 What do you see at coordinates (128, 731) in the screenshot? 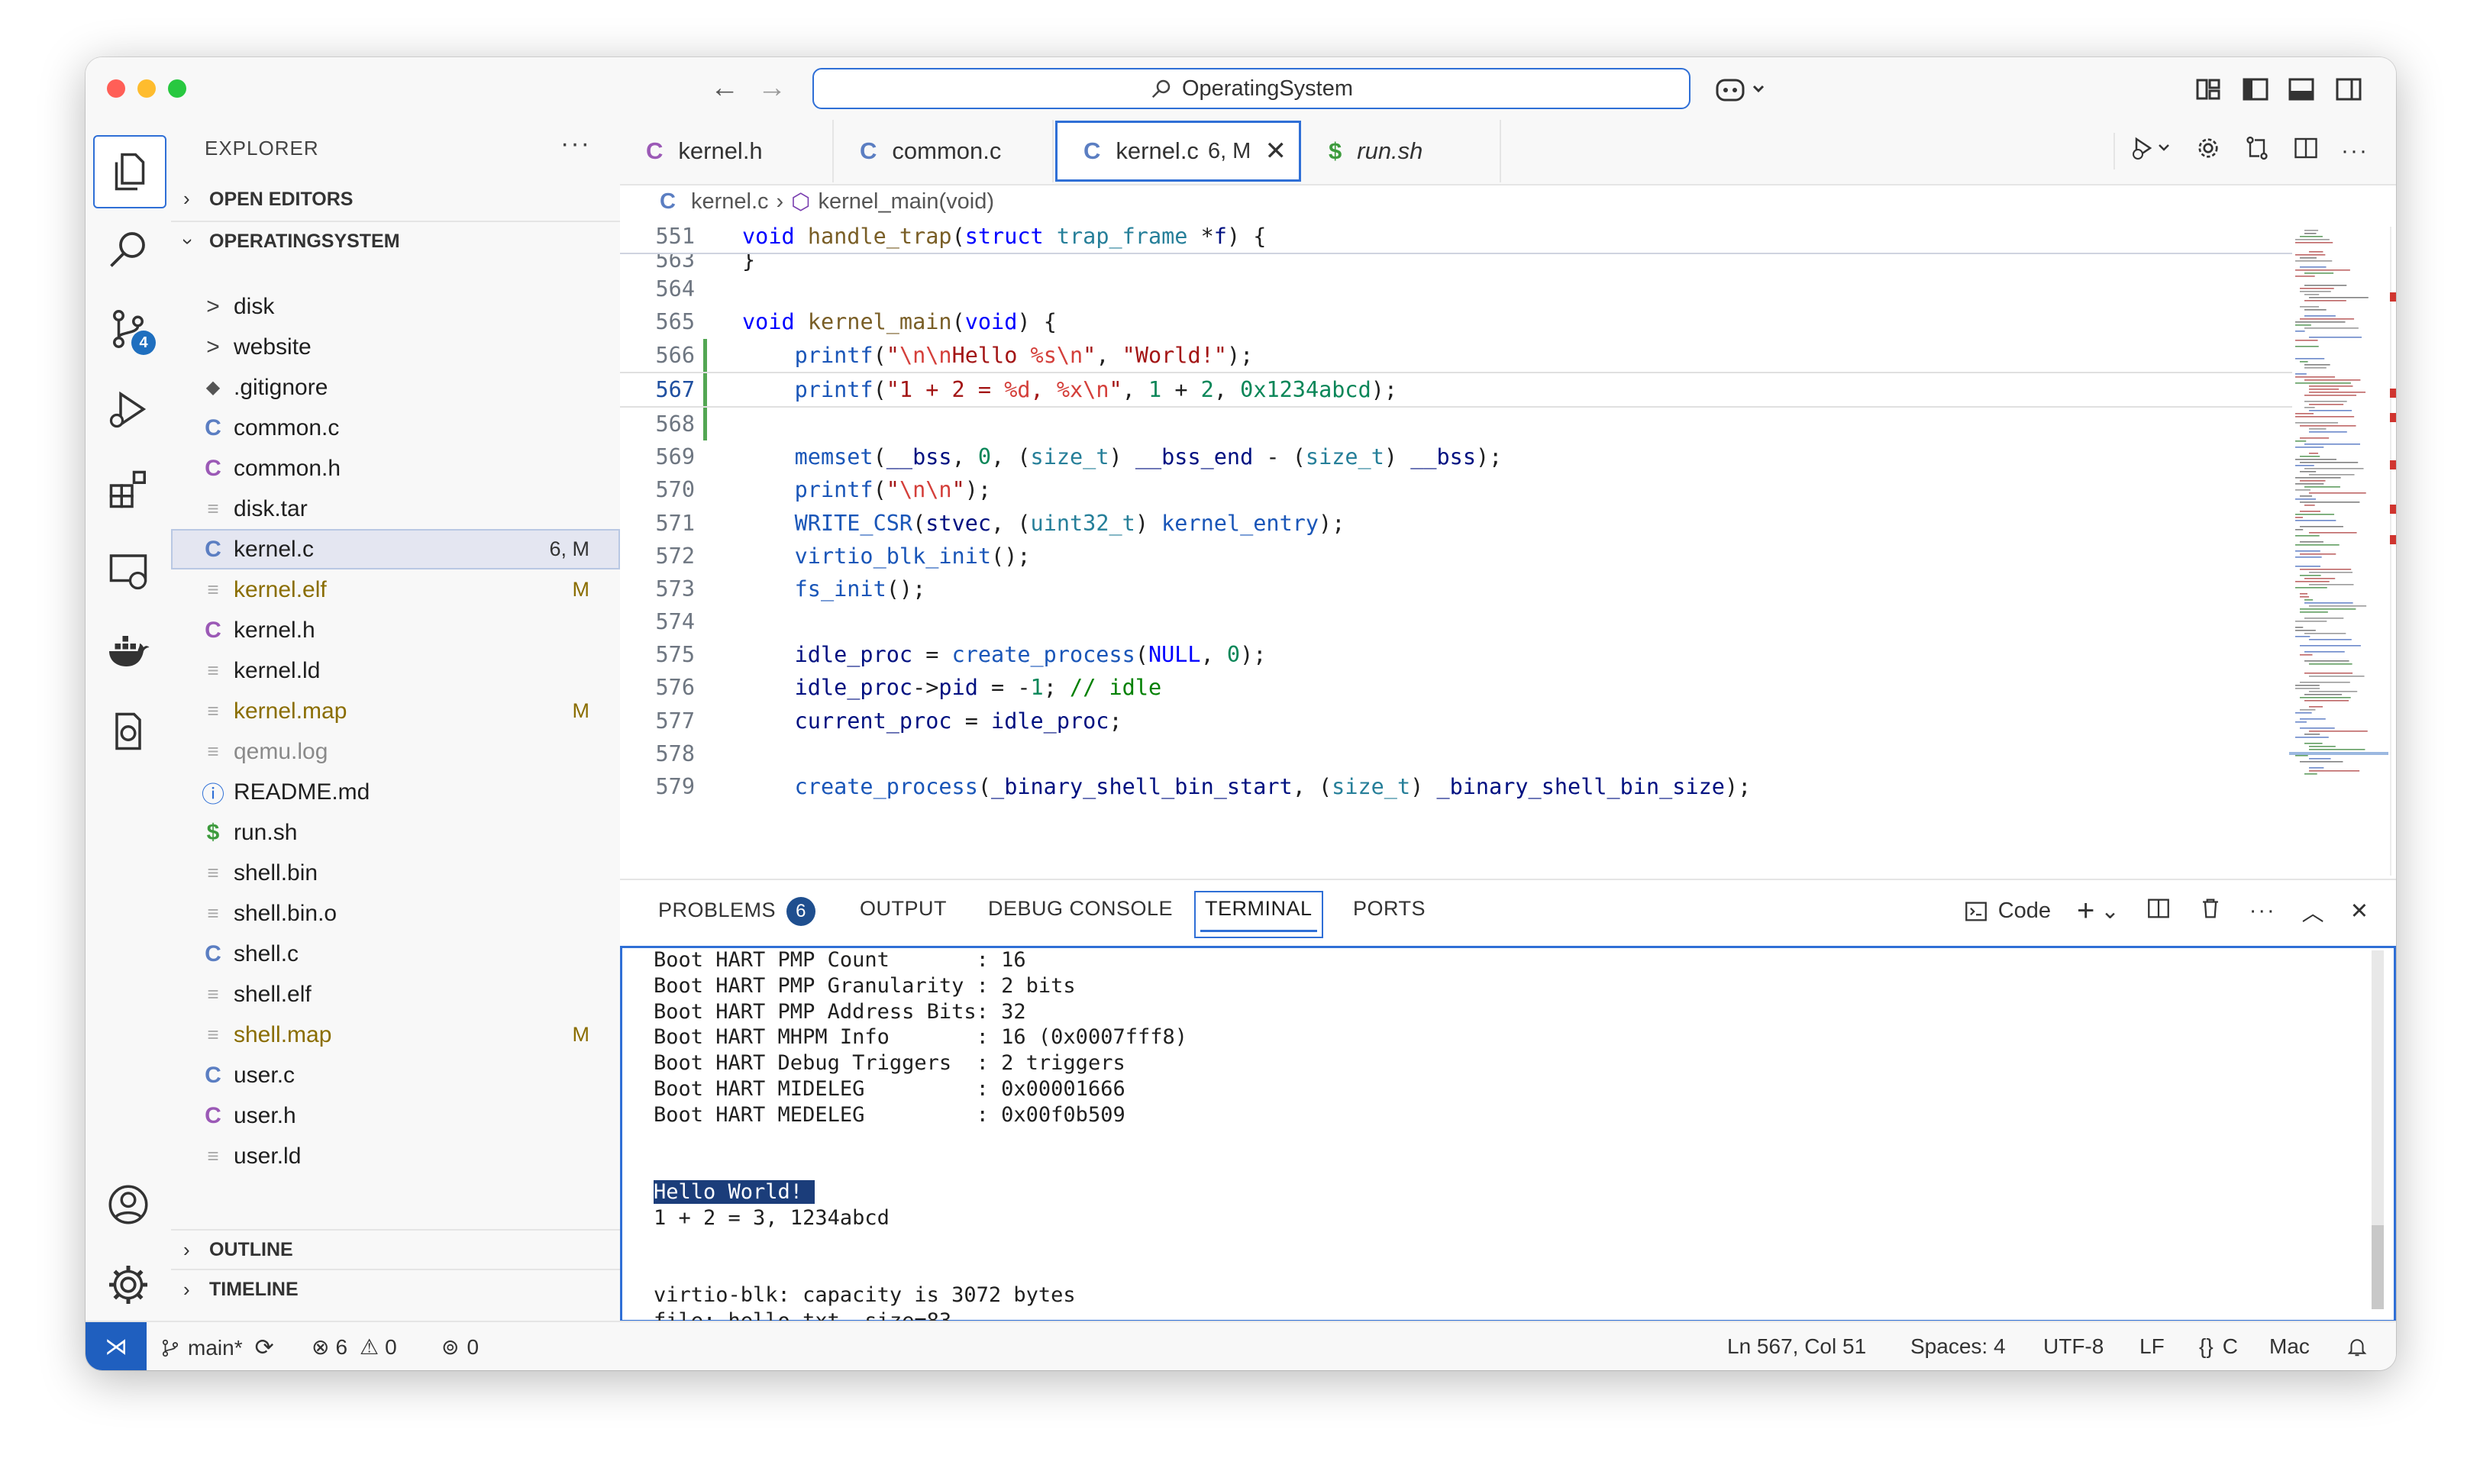
I see `testing-icon` at bounding box center [128, 731].